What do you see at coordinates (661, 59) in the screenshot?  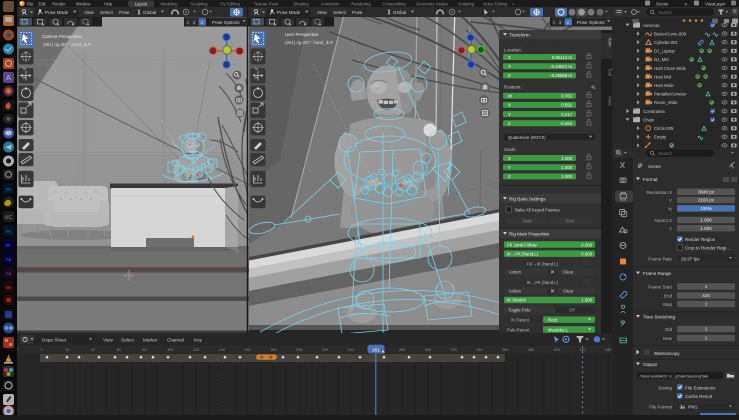 I see `svg-text: DJ_Mid` at bounding box center [661, 59].